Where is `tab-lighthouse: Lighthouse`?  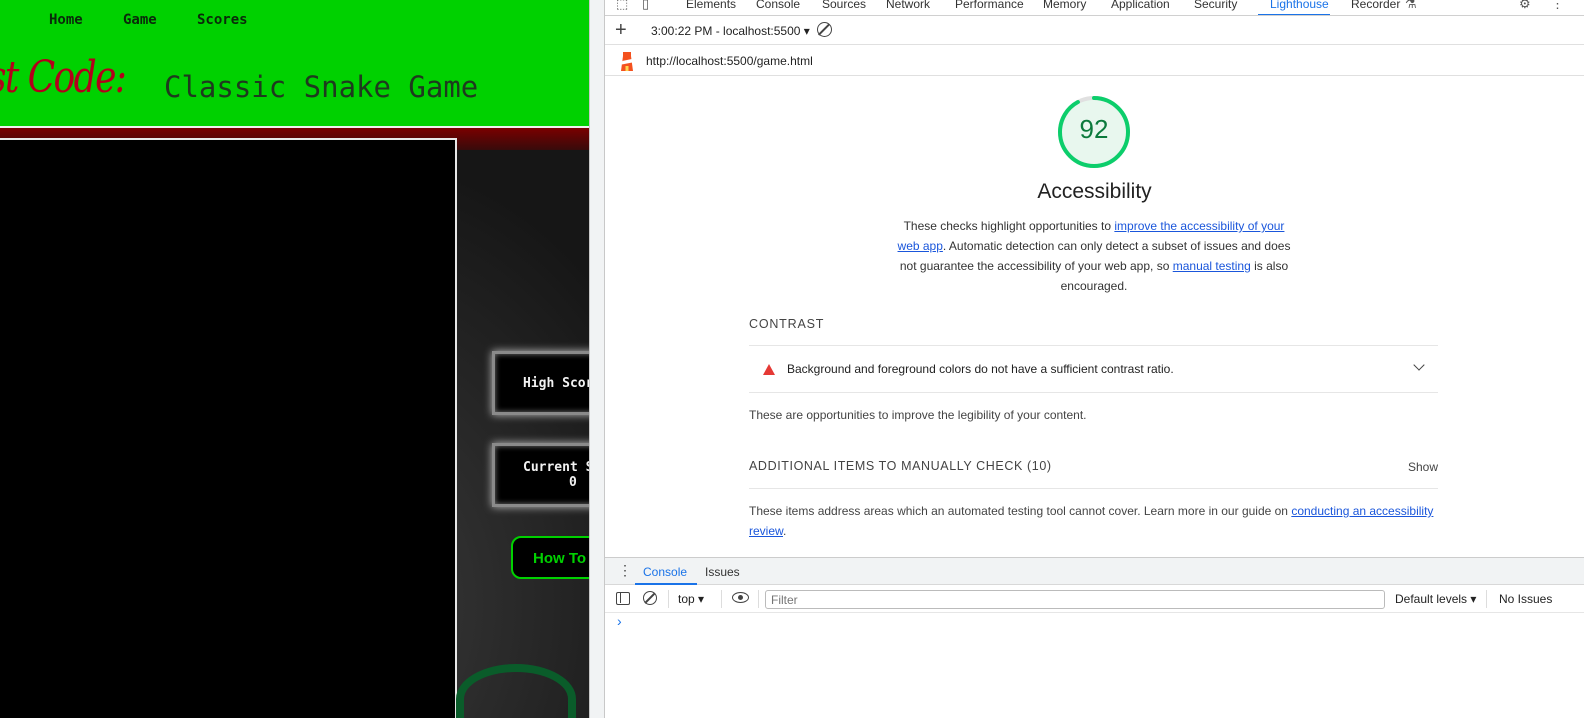 tab-lighthouse: Lighthouse is located at coordinates (1299, 5).